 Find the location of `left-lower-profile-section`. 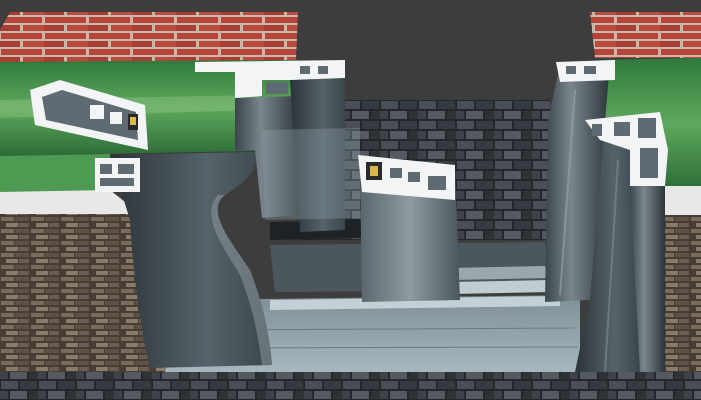

left-lower-profile-section is located at coordinates (117, 175).